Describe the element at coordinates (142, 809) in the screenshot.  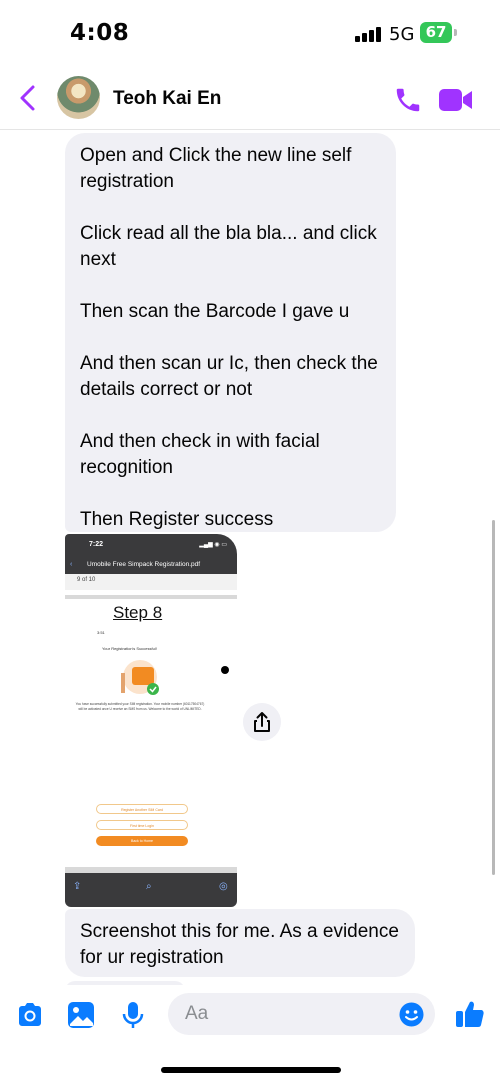
I see `screenshot-register-another-button: Register Another SIM Card` at that location.